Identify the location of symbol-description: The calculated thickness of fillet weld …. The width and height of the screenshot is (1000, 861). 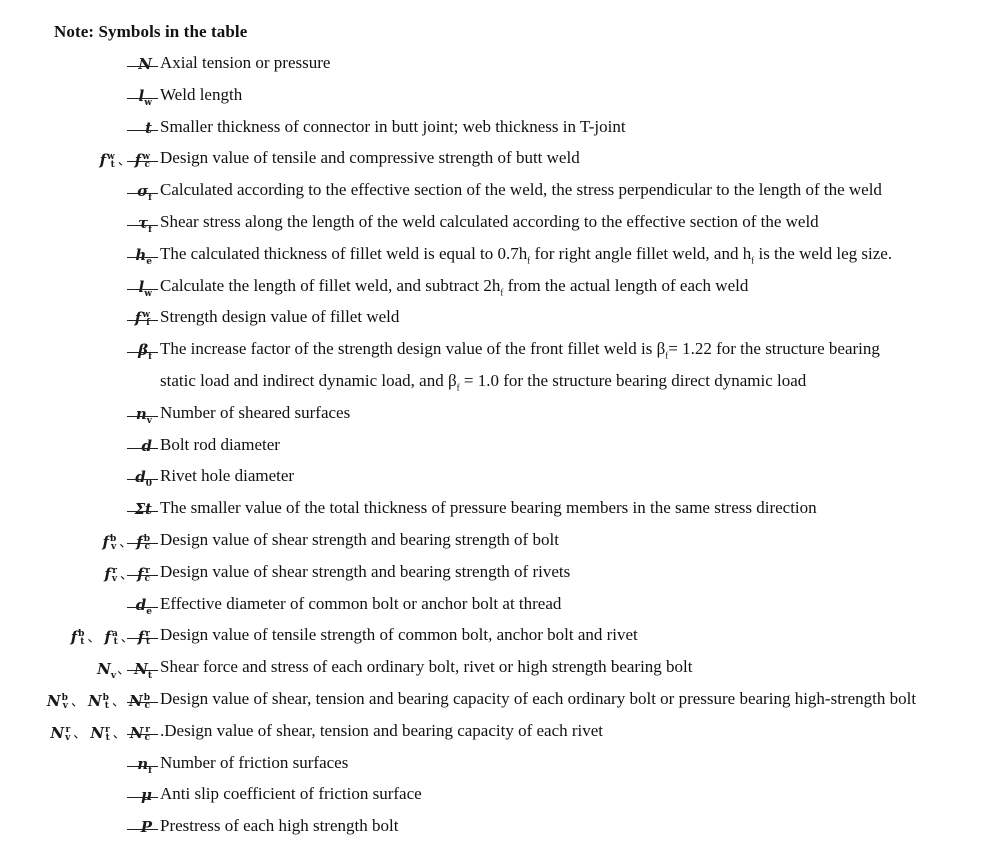
(526, 254).